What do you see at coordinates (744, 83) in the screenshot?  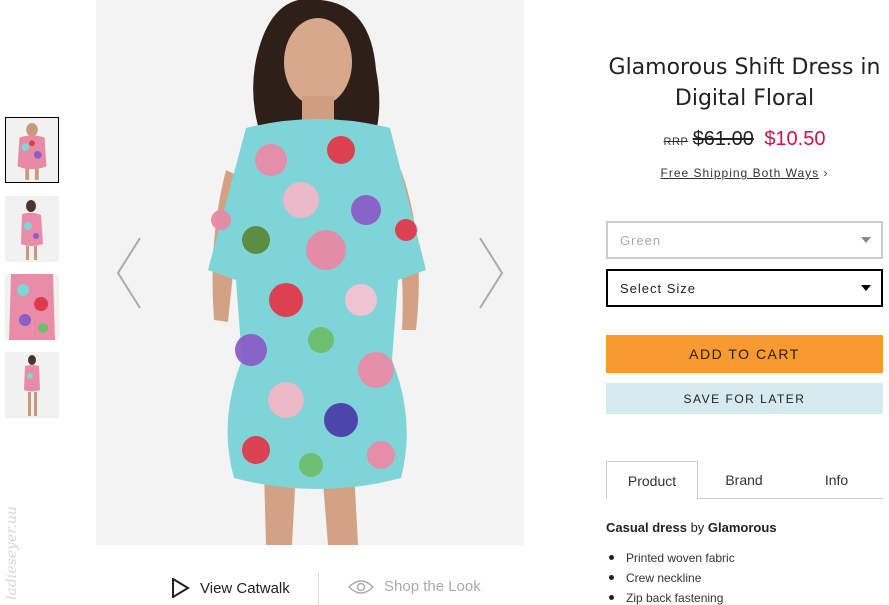 I see `product-title: Glamorous Shift Dress in Digital Floral` at bounding box center [744, 83].